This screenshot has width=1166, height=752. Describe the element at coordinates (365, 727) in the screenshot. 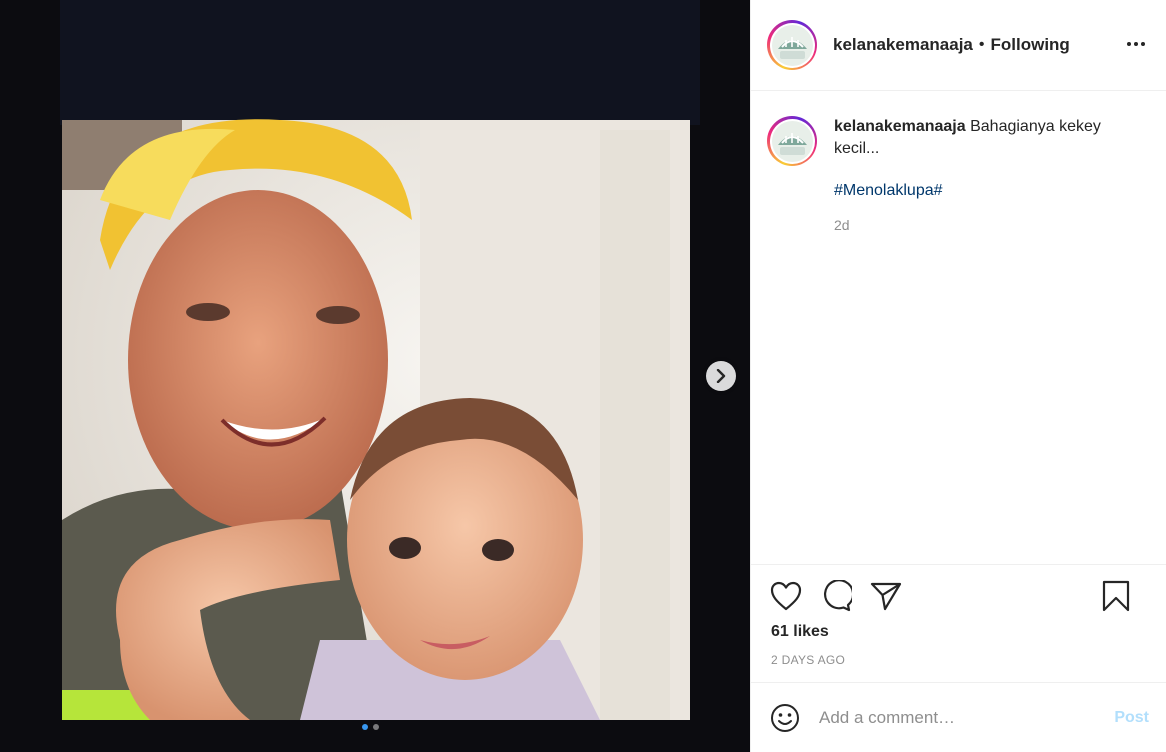

I see `carousel-dot-active` at that location.